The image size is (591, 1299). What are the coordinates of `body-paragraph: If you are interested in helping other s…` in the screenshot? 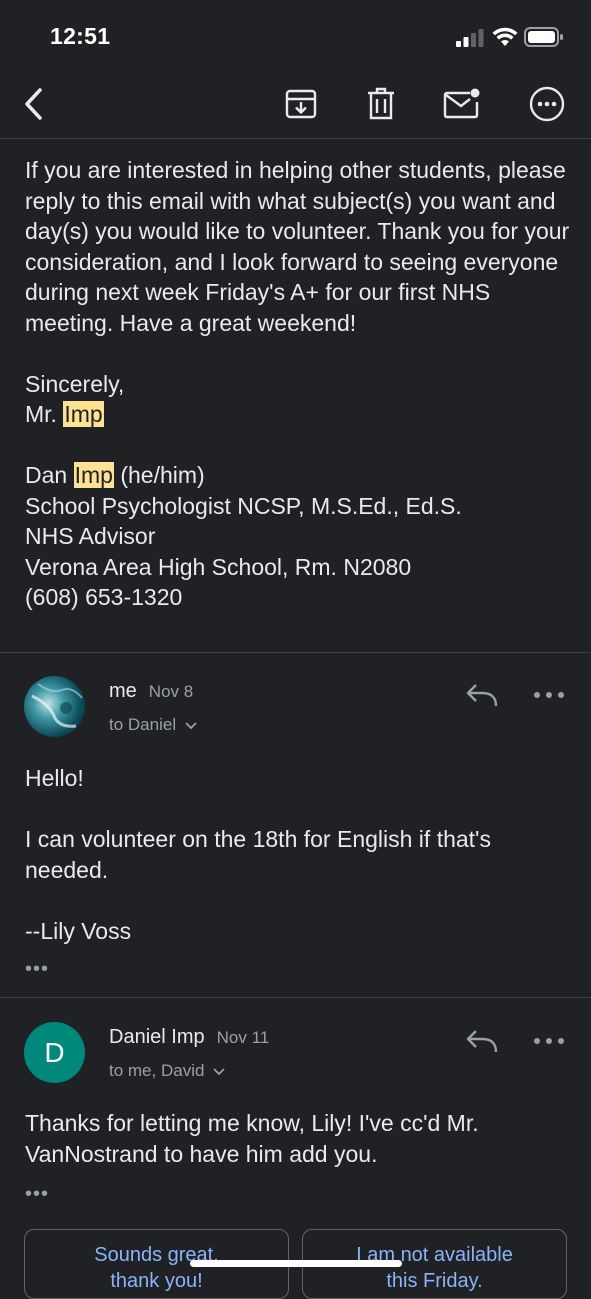 It's located at (297, 246).